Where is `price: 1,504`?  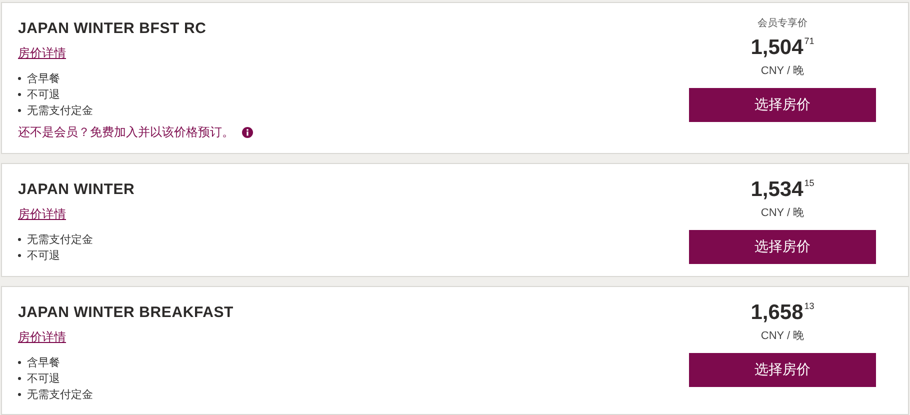
price: 1,504 is located at coordinates (777, 48).